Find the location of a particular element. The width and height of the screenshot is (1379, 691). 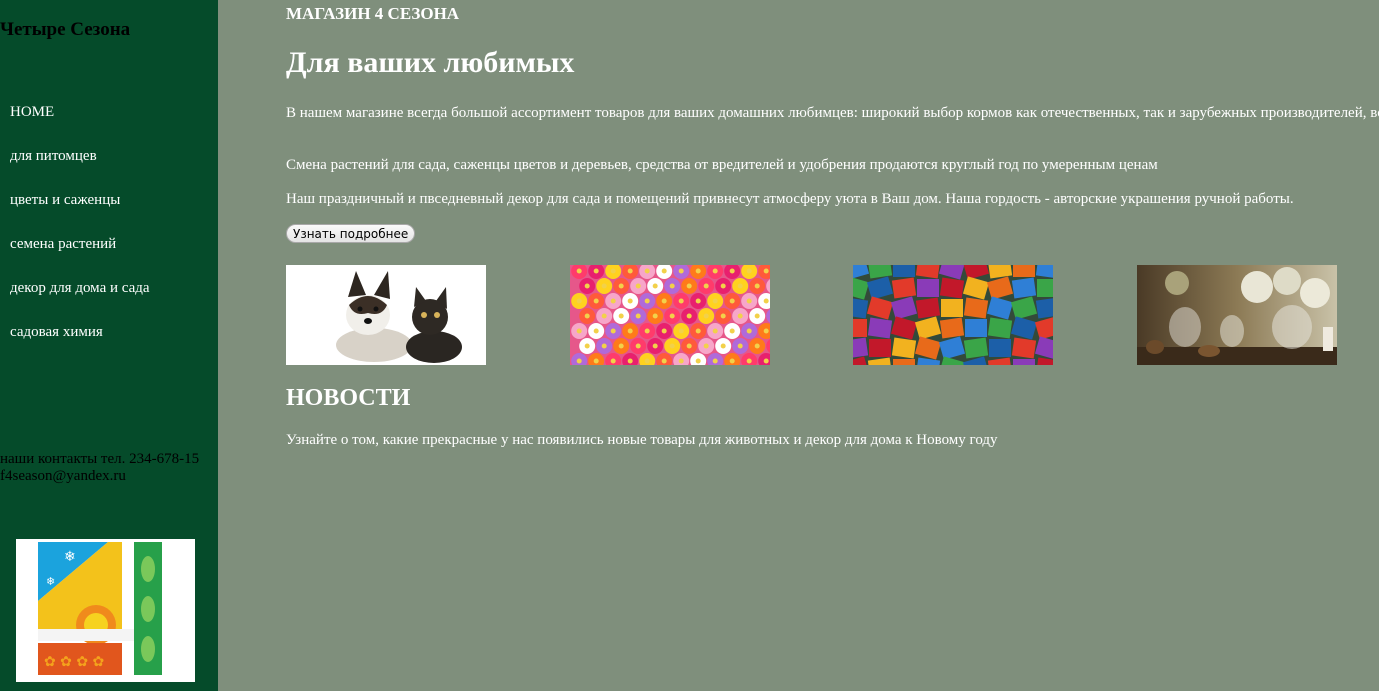

contact-phone: наши контакты тел. 234-678-15 is located at coordinates (100, 459).